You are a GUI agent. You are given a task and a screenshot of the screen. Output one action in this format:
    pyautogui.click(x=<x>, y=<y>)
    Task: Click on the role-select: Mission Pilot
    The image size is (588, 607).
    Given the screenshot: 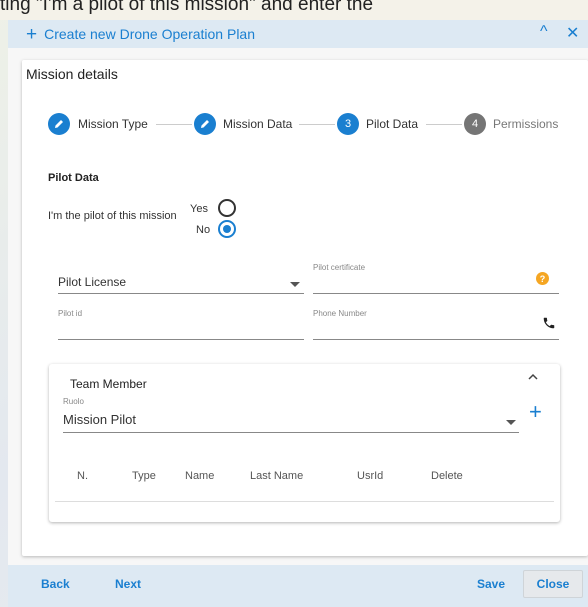 What is the action you would take?
    pyautogui.click(x=99, y=419)
    